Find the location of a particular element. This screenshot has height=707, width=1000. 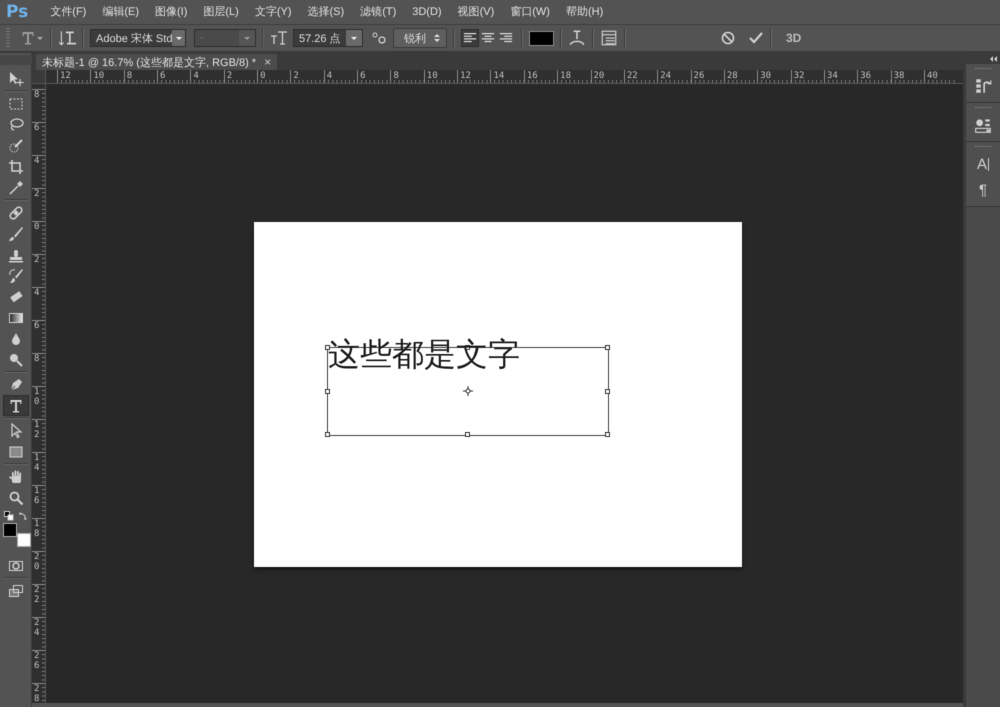

menu-item: 滤镜(T) is located at coordinates (378, 12).